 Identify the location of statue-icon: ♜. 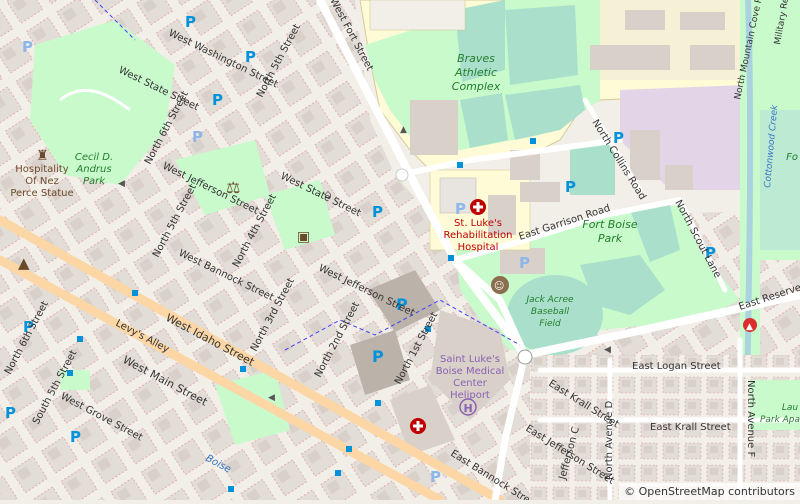
(42, 156).